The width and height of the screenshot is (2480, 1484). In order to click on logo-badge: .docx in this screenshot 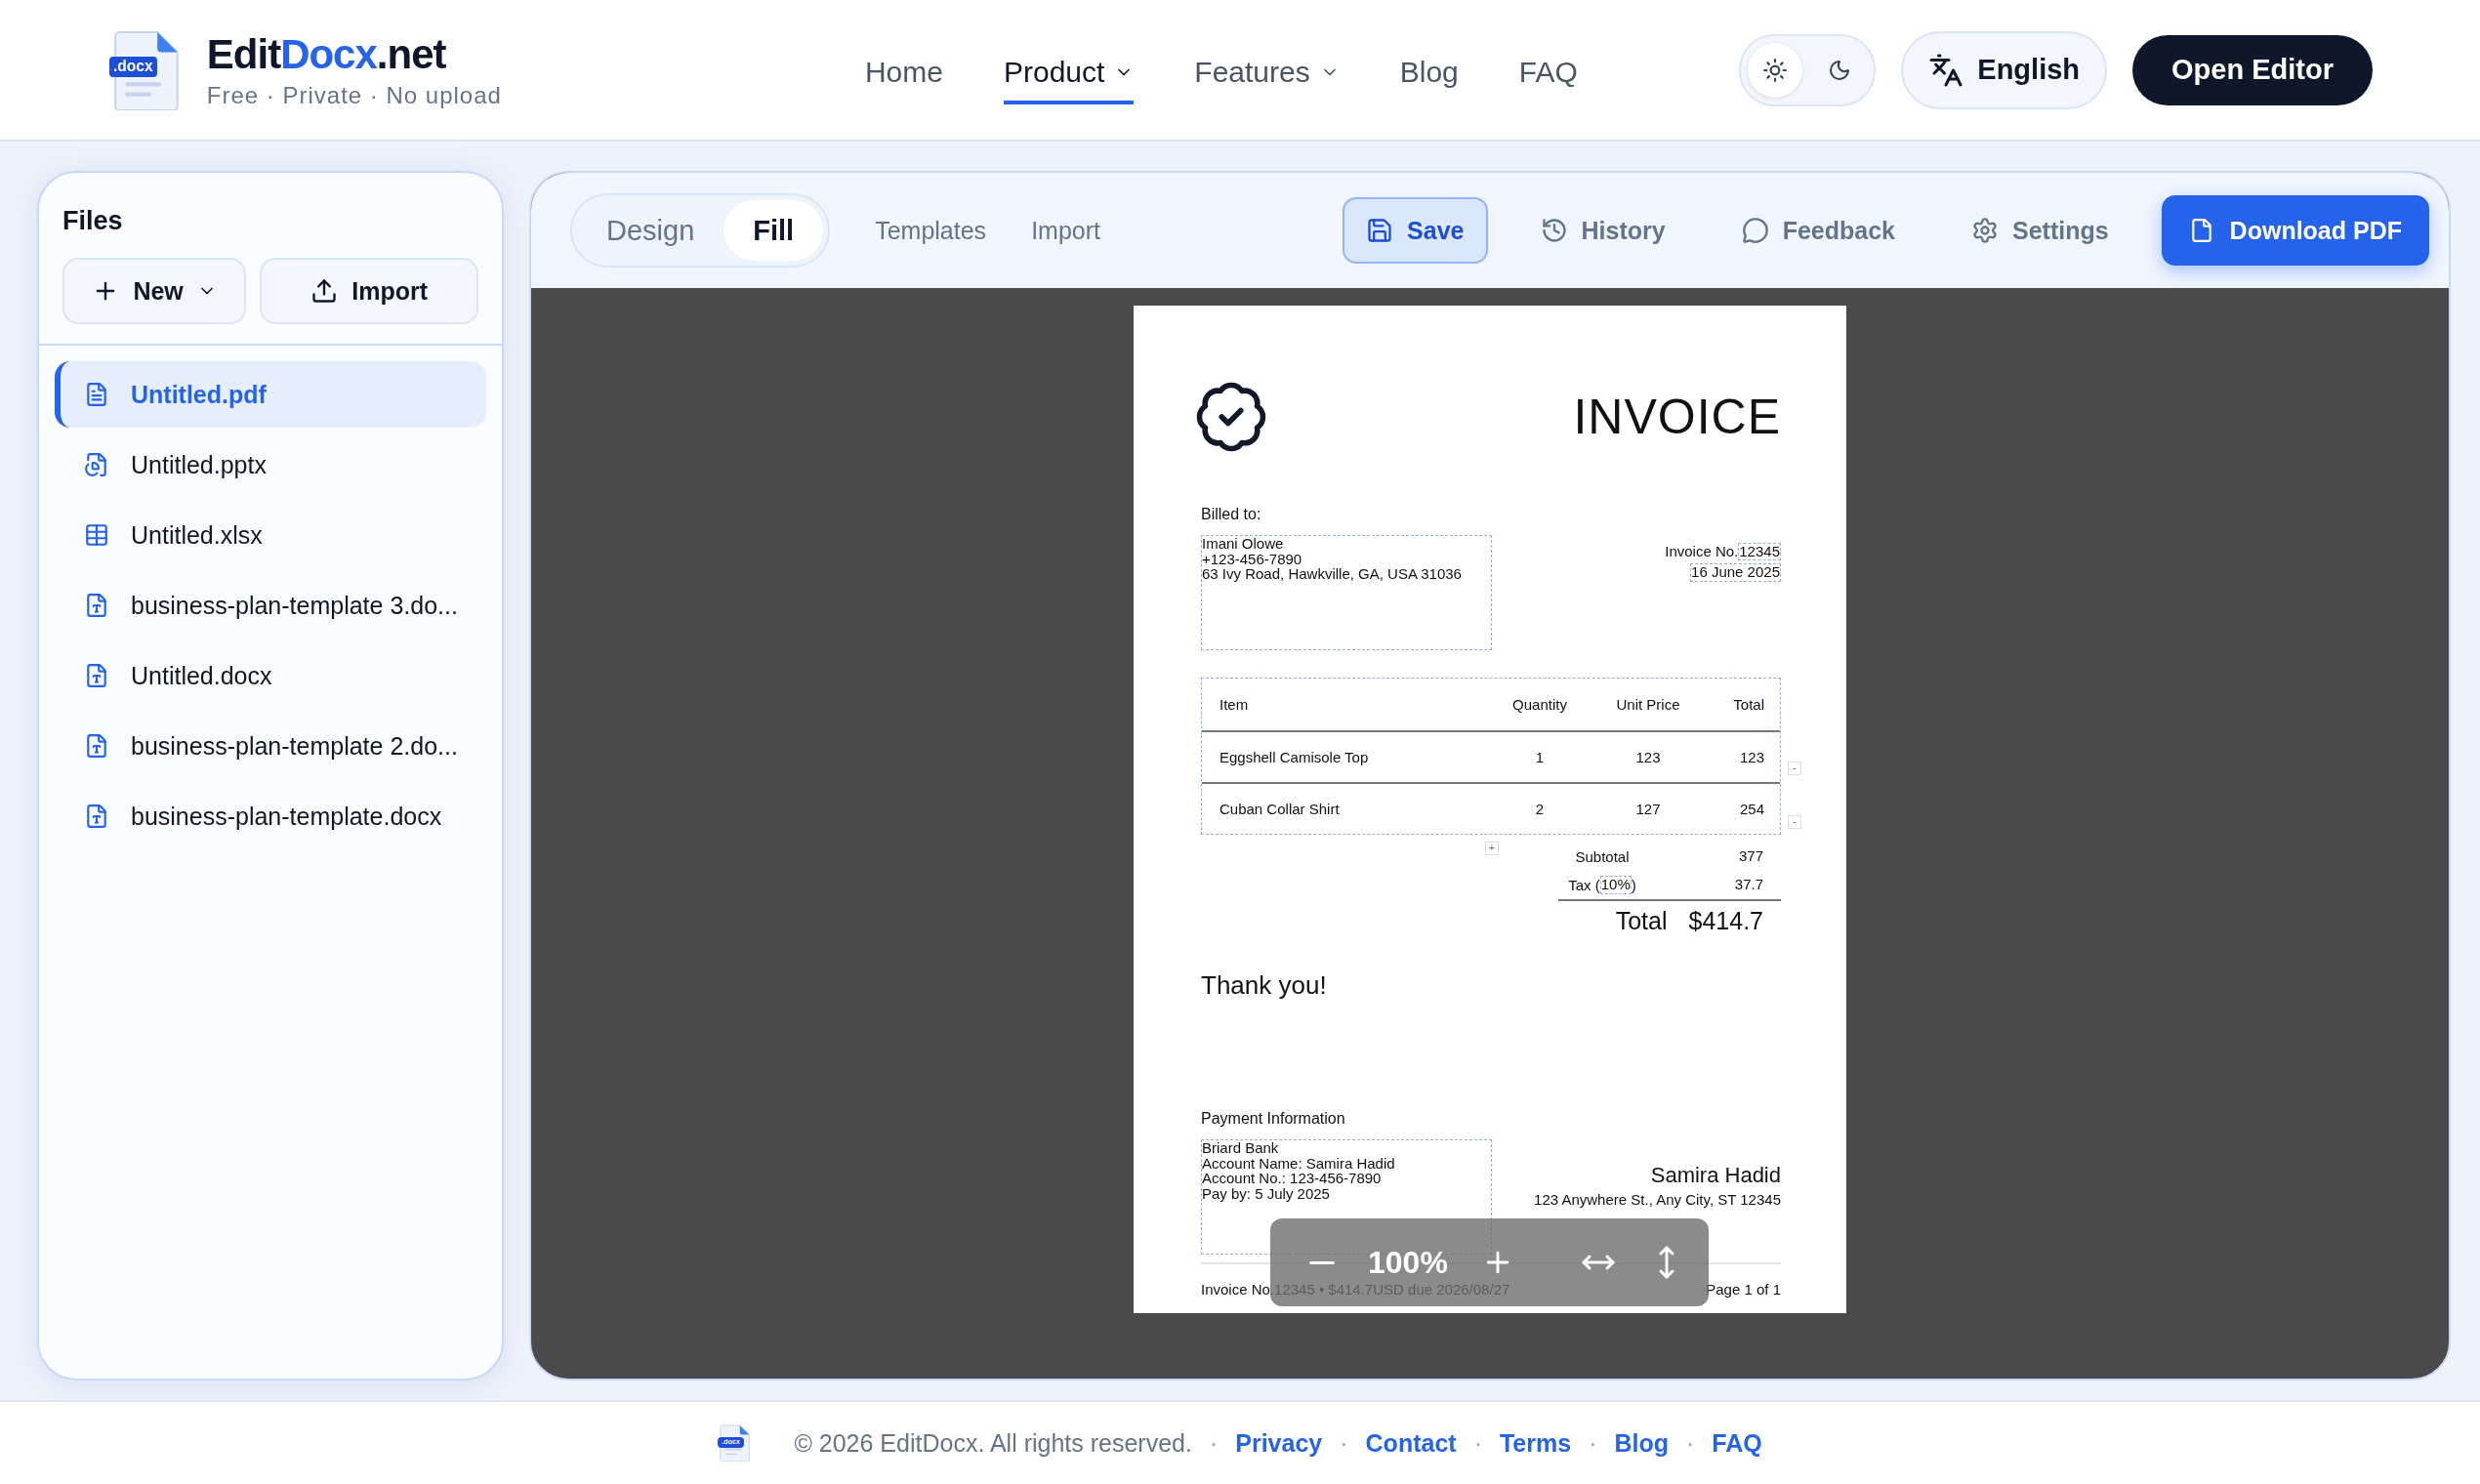, I will do `click(133, 68)`.